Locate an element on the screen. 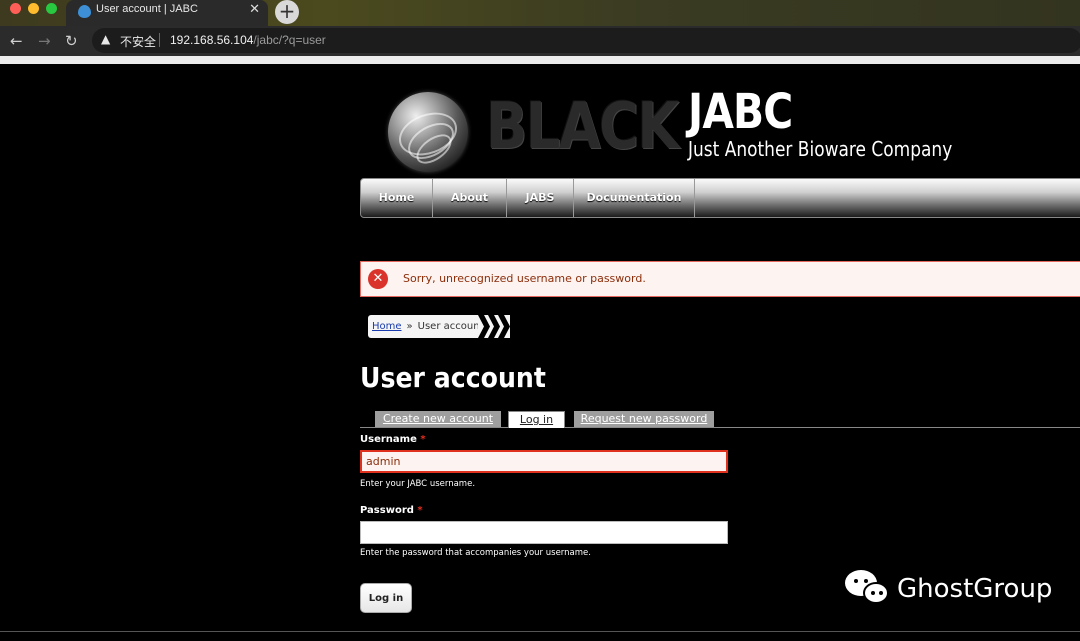 Image resolution: width=1080 pixels, height=641 pixels. site-name: JABC is located at coordinates (740, 112).